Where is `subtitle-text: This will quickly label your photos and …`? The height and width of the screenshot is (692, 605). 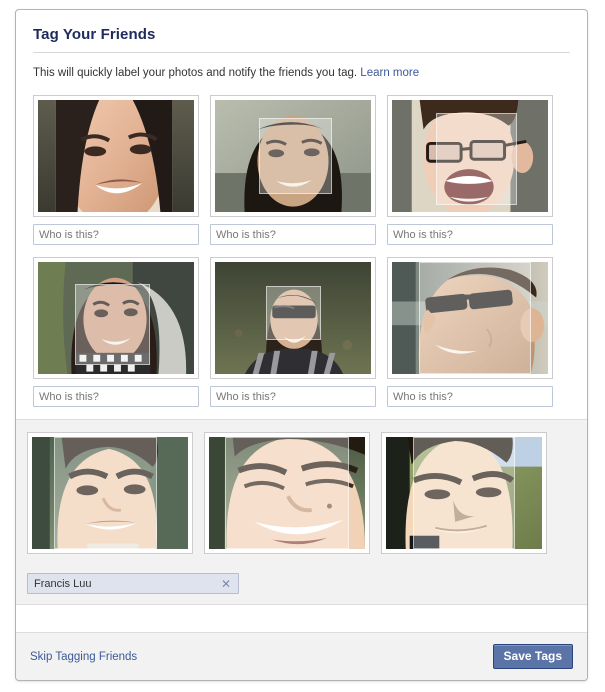
subtitle-text: This will quickly label your photos and … is located at coordinates (195, 73).